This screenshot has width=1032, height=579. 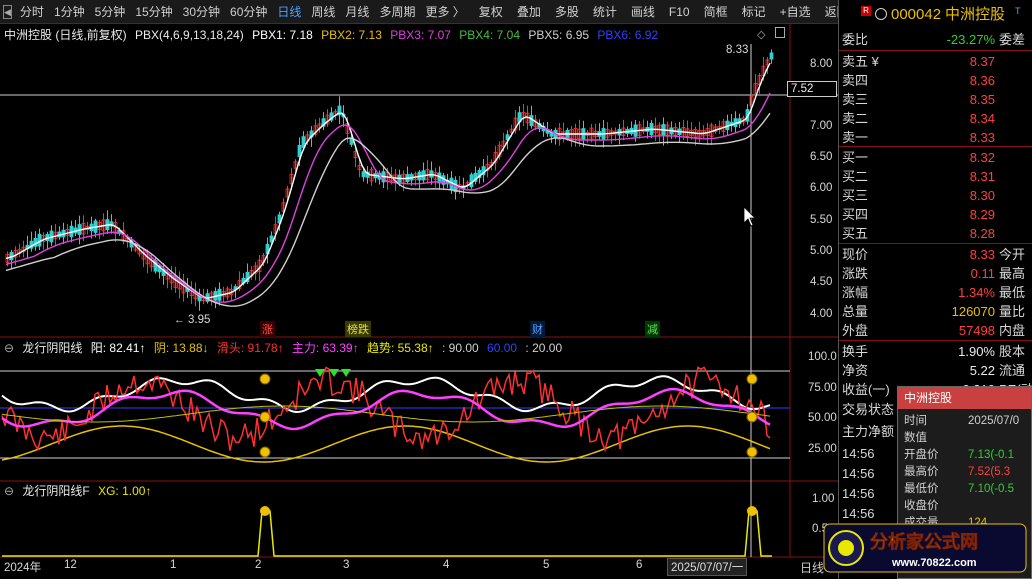 What do you see at coordinates (921, 455) in the screenshot?
I see `popup-row-label: 开盘价` at bounding box center [921, 455].